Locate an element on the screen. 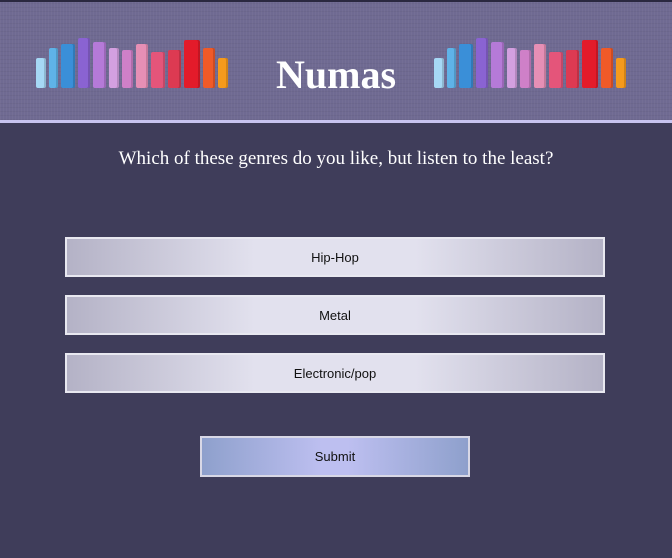  submit-button: Submit is located at coordinates (335, 456).